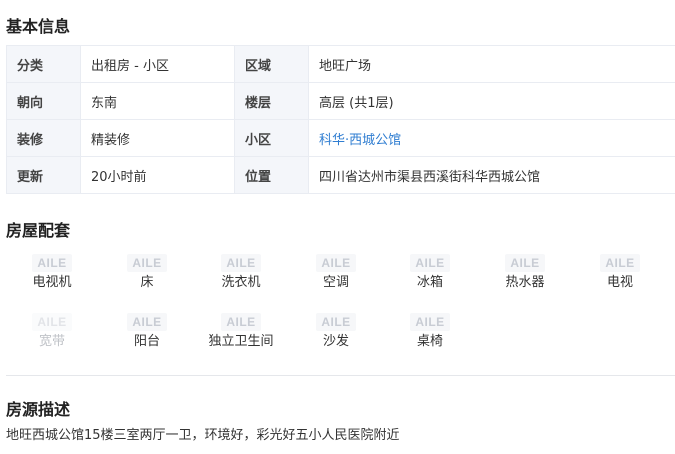 The width and height of the screenshot is (675, 454). I want to click on info-value: 地旺广场, so click(491, 64).